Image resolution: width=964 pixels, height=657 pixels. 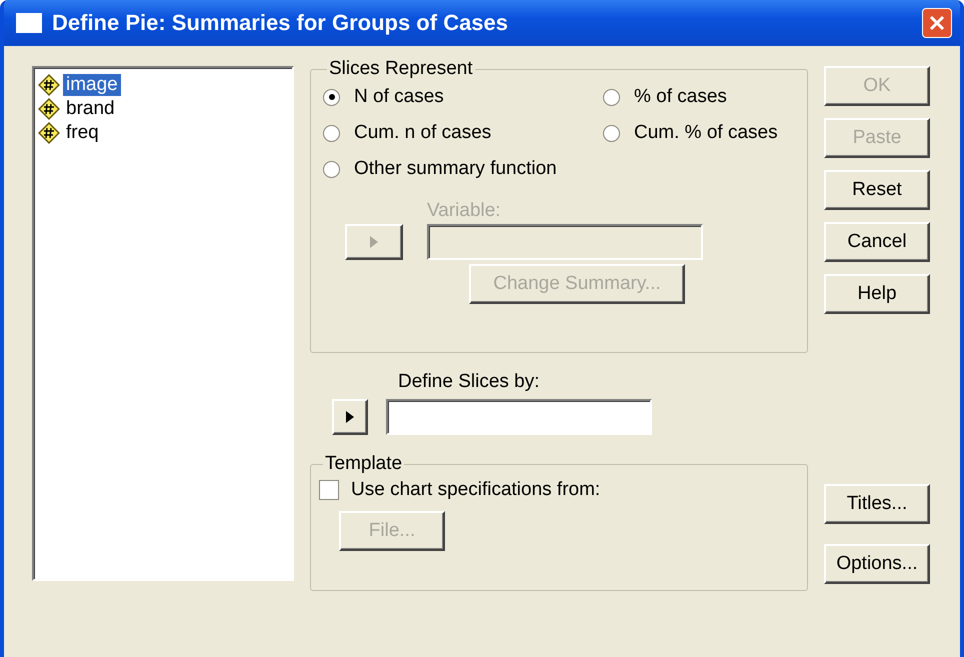 What do you see at coordinates (706, 133) in the screenshot?
I see `radio-label: Cum. % of cases` at bounding box center [706, 133].